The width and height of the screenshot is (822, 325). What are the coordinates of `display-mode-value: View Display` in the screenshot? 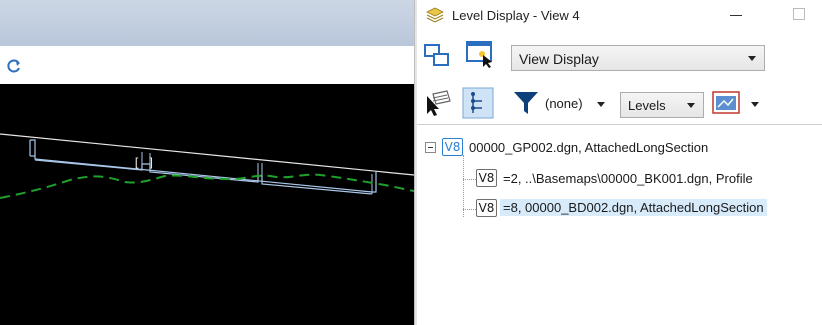 It's located at (559, 59).